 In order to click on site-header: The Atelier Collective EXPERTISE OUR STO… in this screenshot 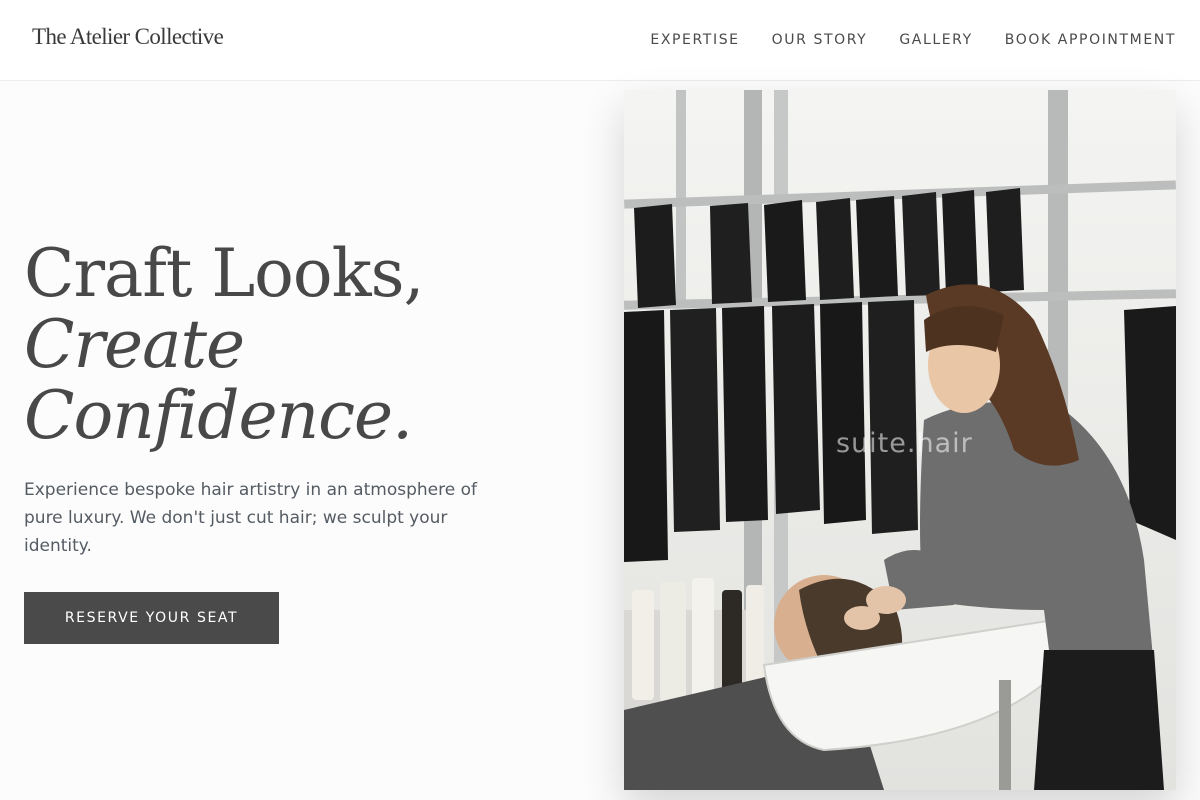, I will do `click(600, 40)`.